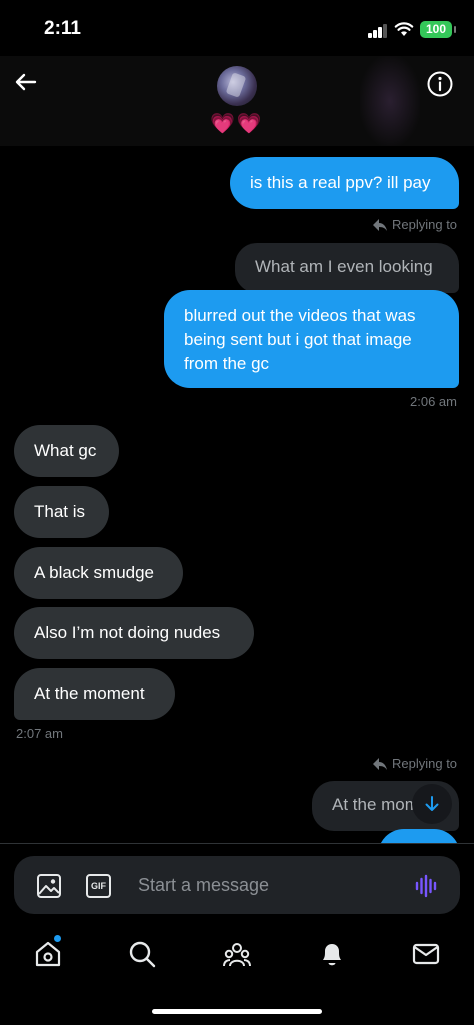 The width and height of the screenshot is (474, 1025). I want to click on message-text: A black smudge, so click(94, 572).